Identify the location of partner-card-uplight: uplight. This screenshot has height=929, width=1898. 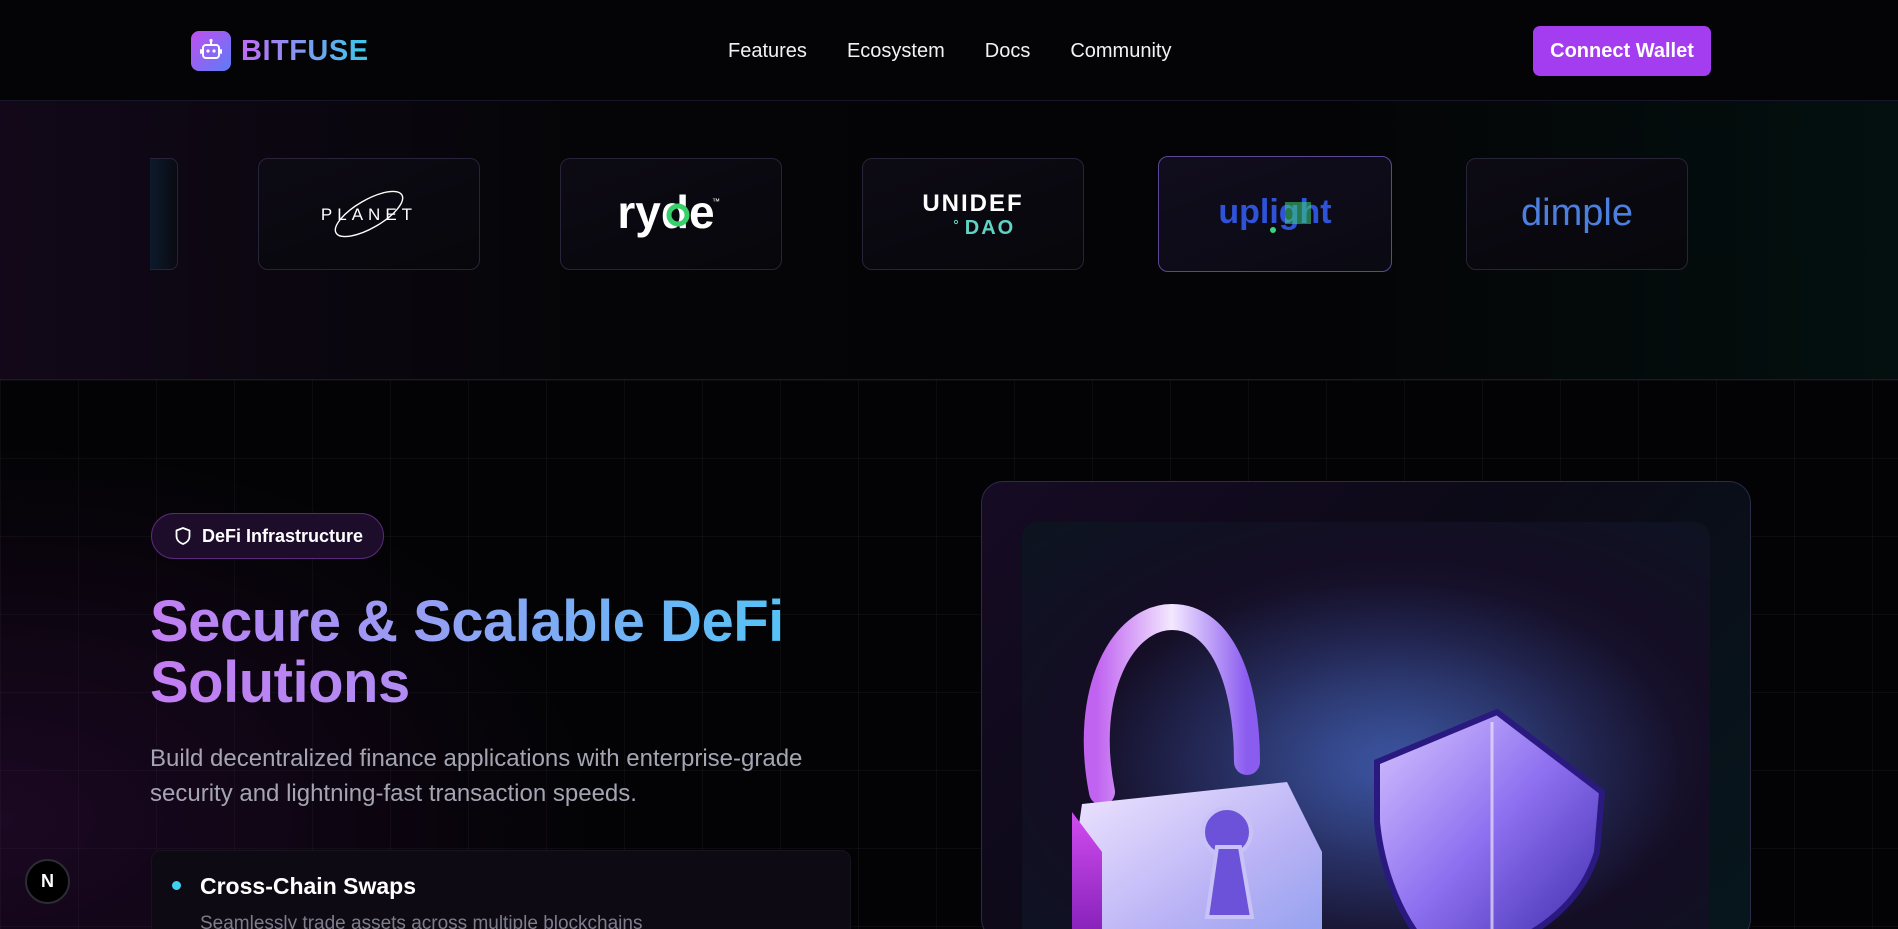
(1275, 214).